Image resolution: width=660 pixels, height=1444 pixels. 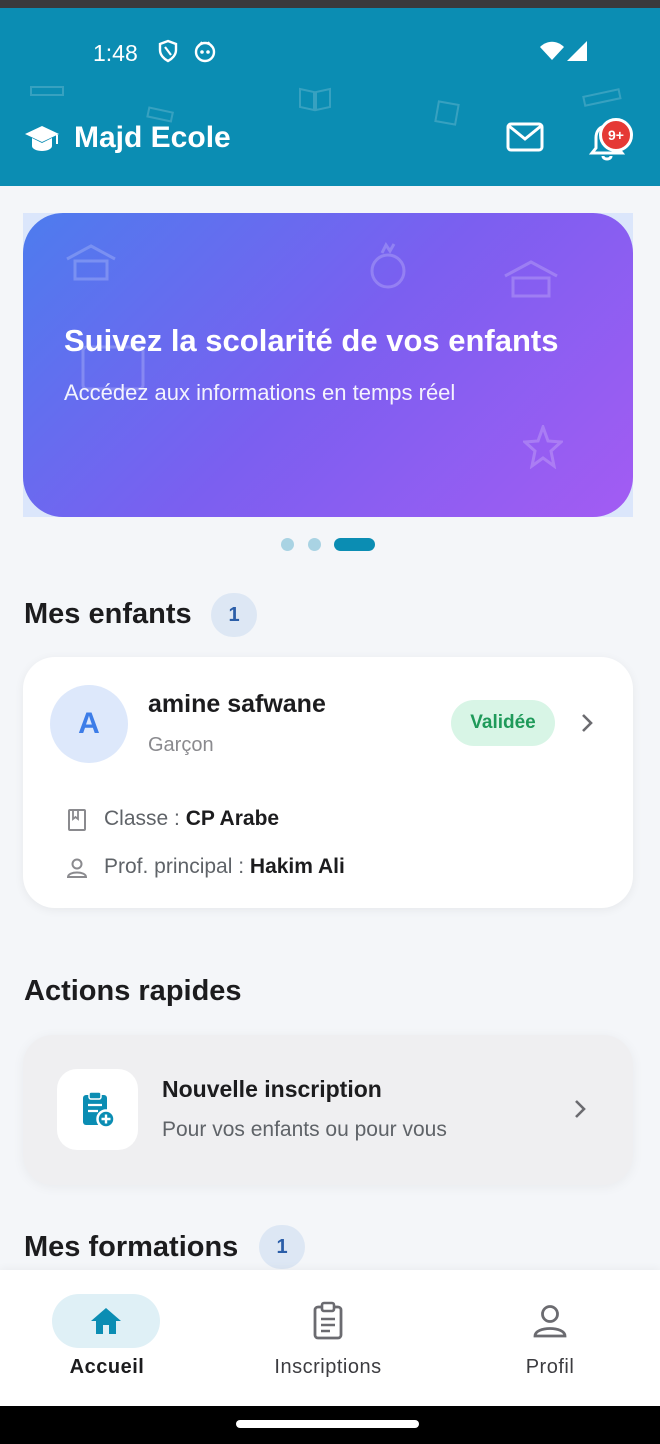 What do you see at coordinates (282, 1247) in the screenshot?
I see `formations-count-badge: 1` at bounding box center [282, 1247].